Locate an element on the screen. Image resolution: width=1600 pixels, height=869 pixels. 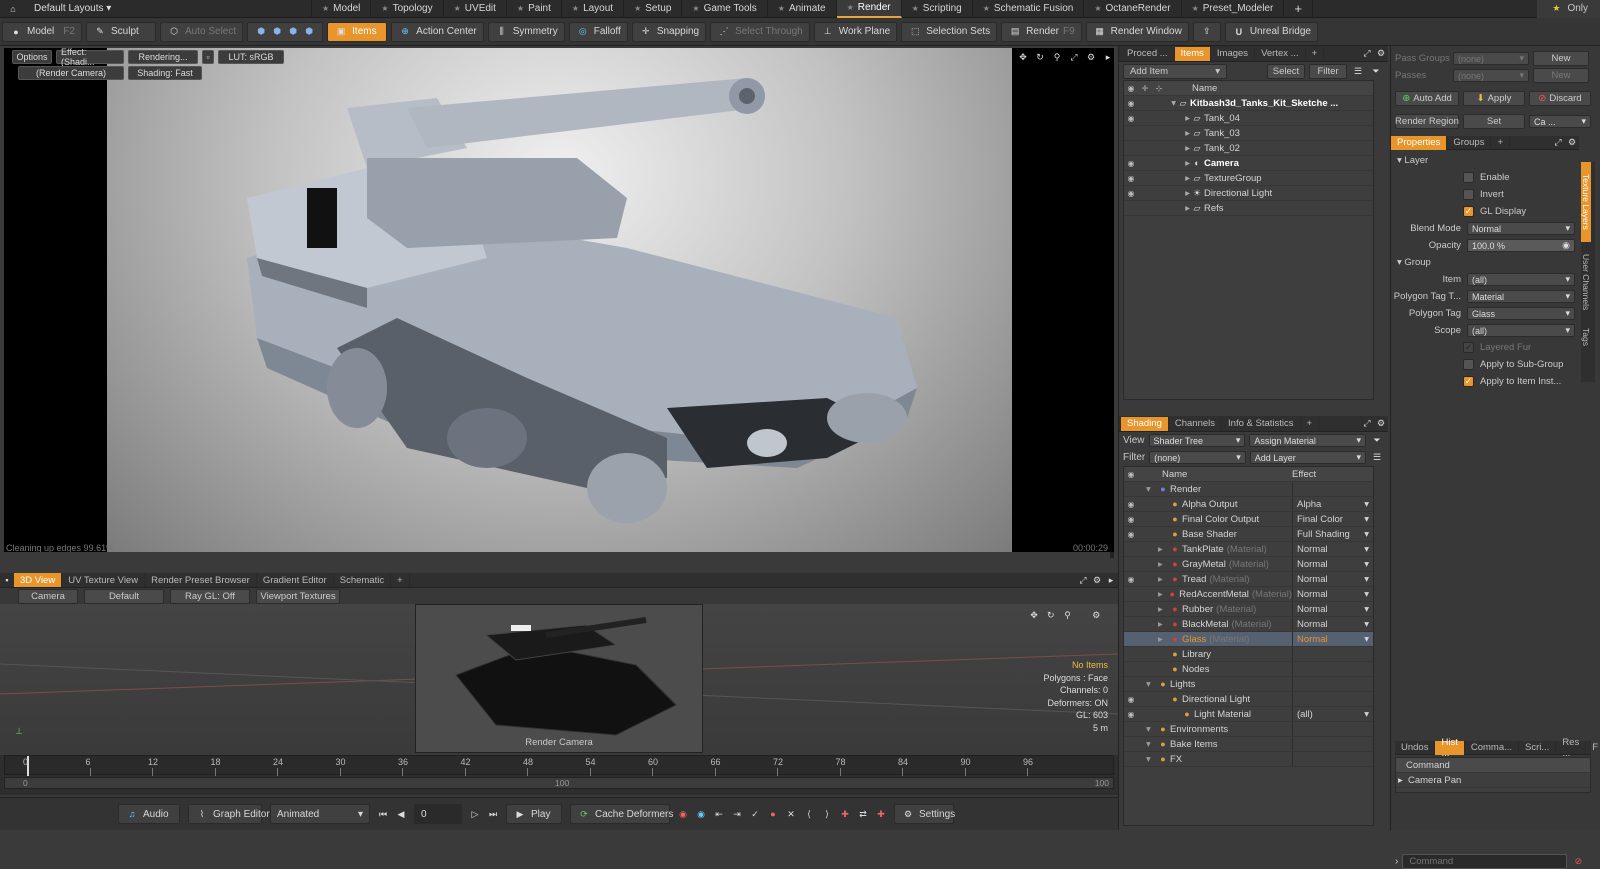
passes-dropdown: (none) ▾ is located at coordinates (1491, 75).